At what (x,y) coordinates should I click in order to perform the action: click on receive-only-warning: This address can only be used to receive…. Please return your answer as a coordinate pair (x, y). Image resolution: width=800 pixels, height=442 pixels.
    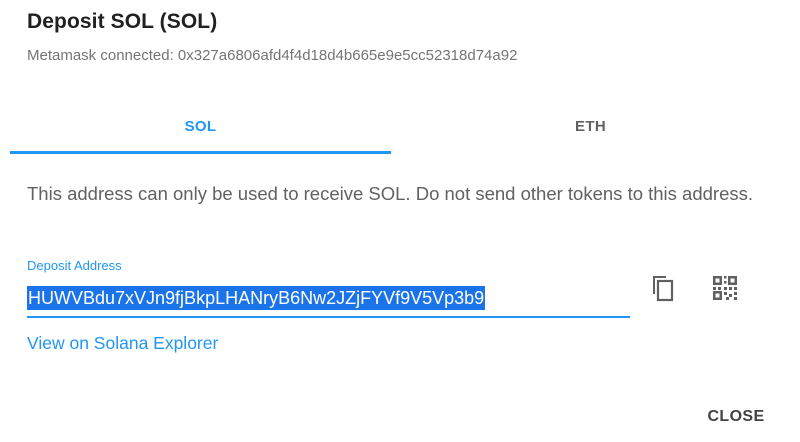
    Looking at the image, I should click on (390, 193).